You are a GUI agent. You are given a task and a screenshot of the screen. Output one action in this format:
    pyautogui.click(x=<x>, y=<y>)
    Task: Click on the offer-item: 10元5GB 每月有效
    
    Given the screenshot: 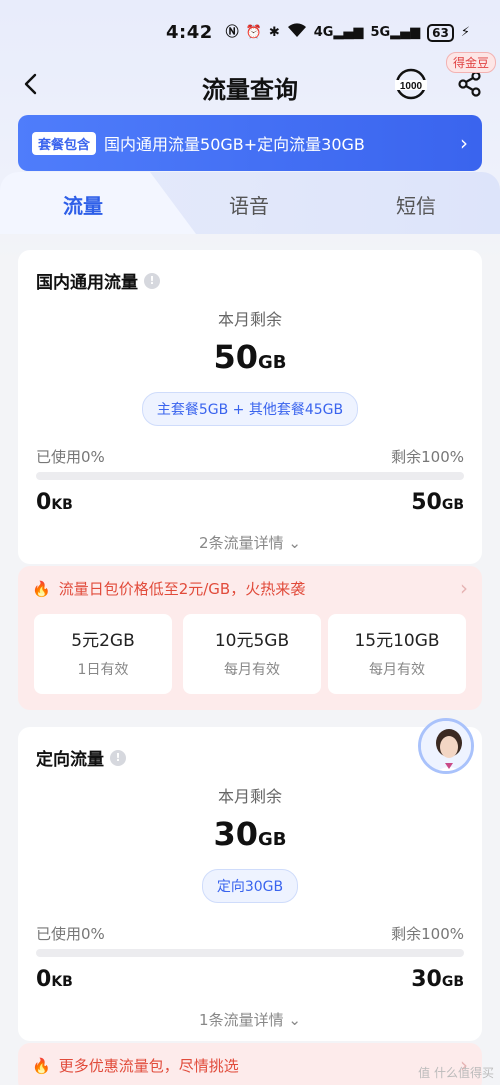 What is the action you would take?
    pyautogui.click(x=252, y=654)
    